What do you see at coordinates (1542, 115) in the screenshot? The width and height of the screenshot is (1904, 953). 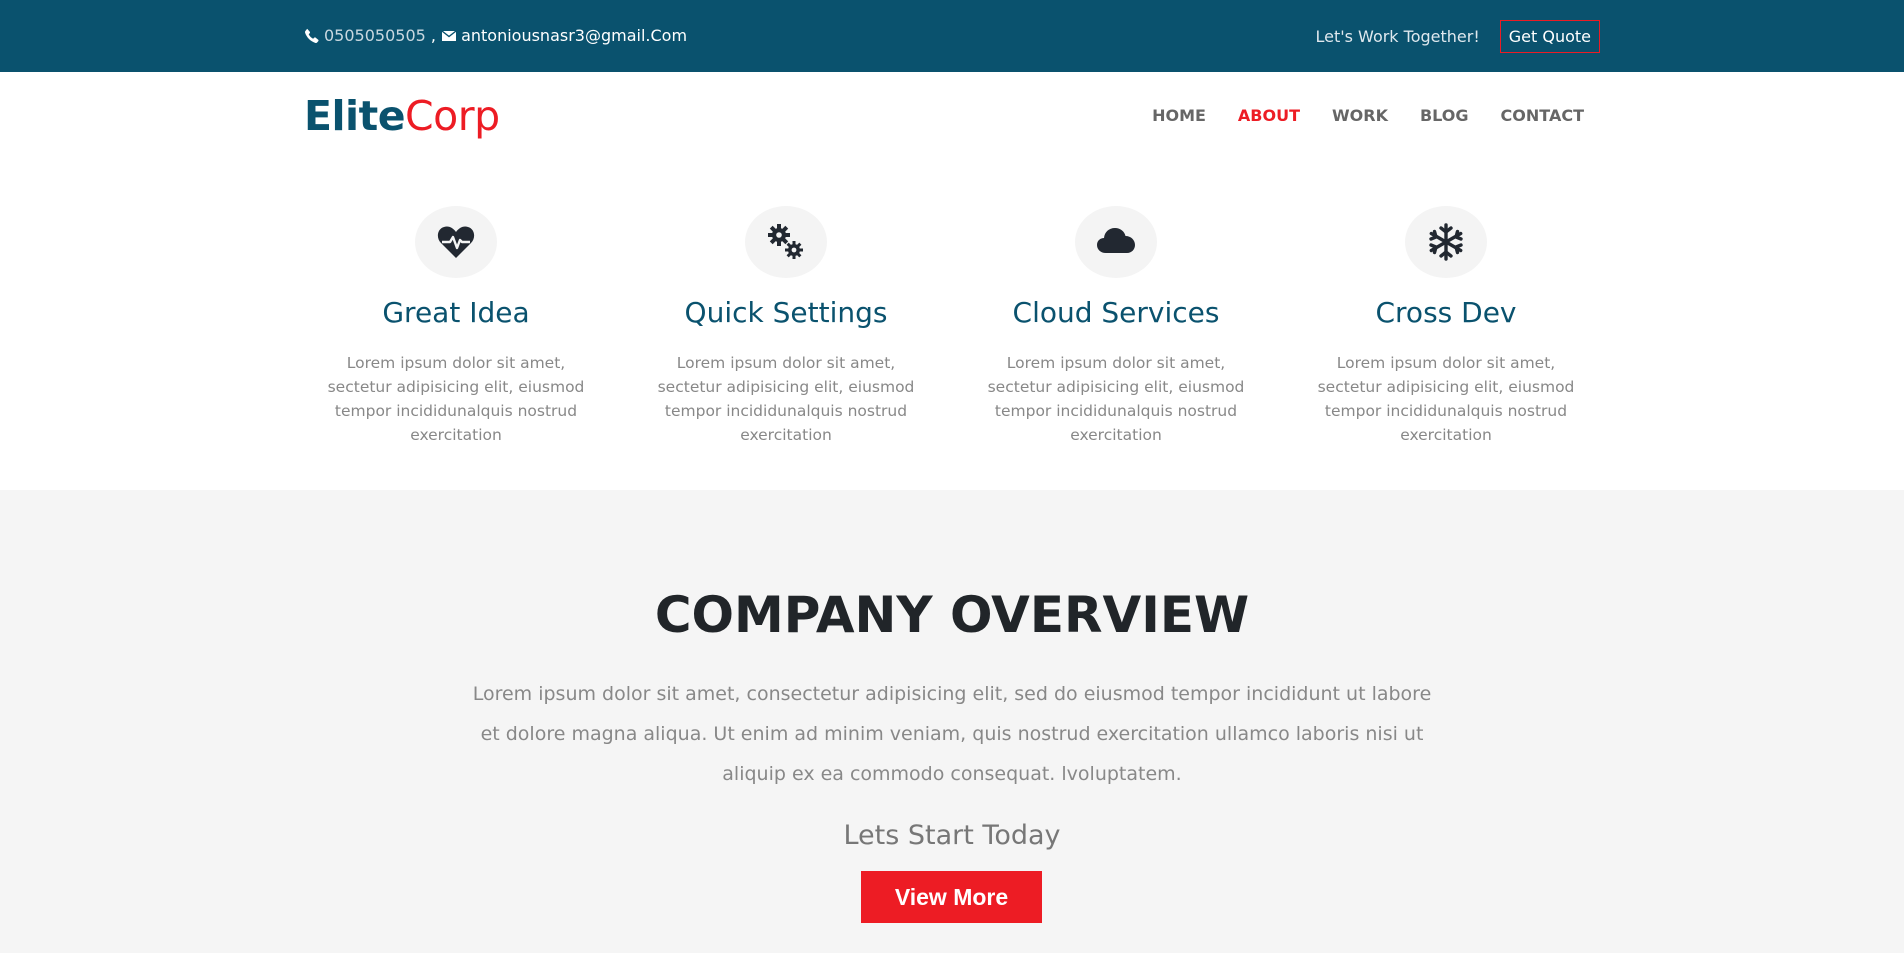 I see `nav-item-contact: CONTACT` at bounding box center [1542, 115].